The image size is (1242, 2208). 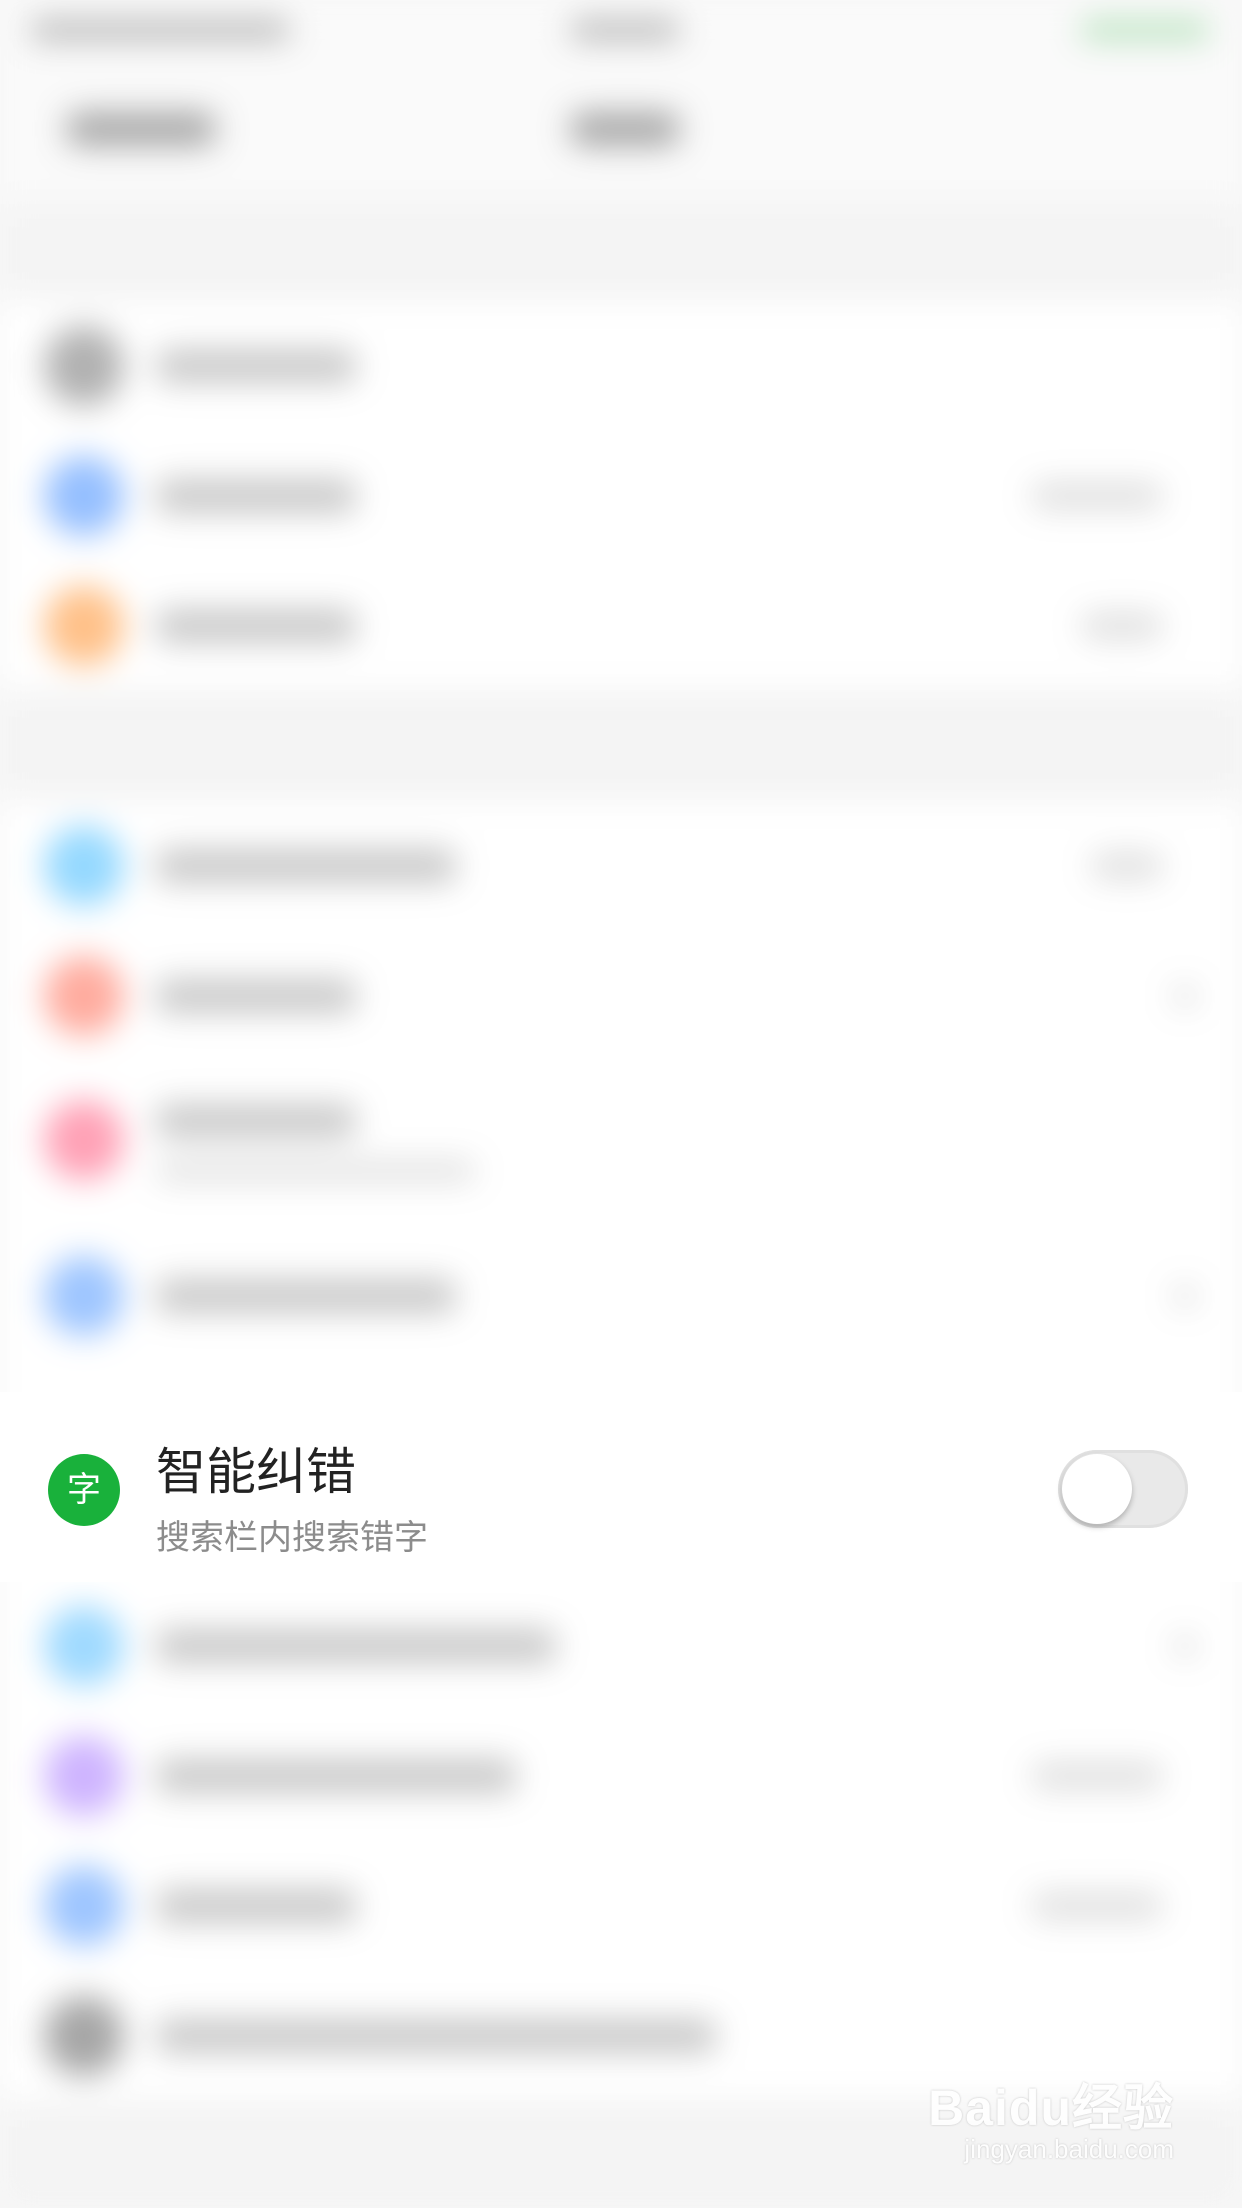 I want to click on smart-correction-setting-row: 字 智能纠错 搜索栏内搜索错字, so click(x=621, y=1487).